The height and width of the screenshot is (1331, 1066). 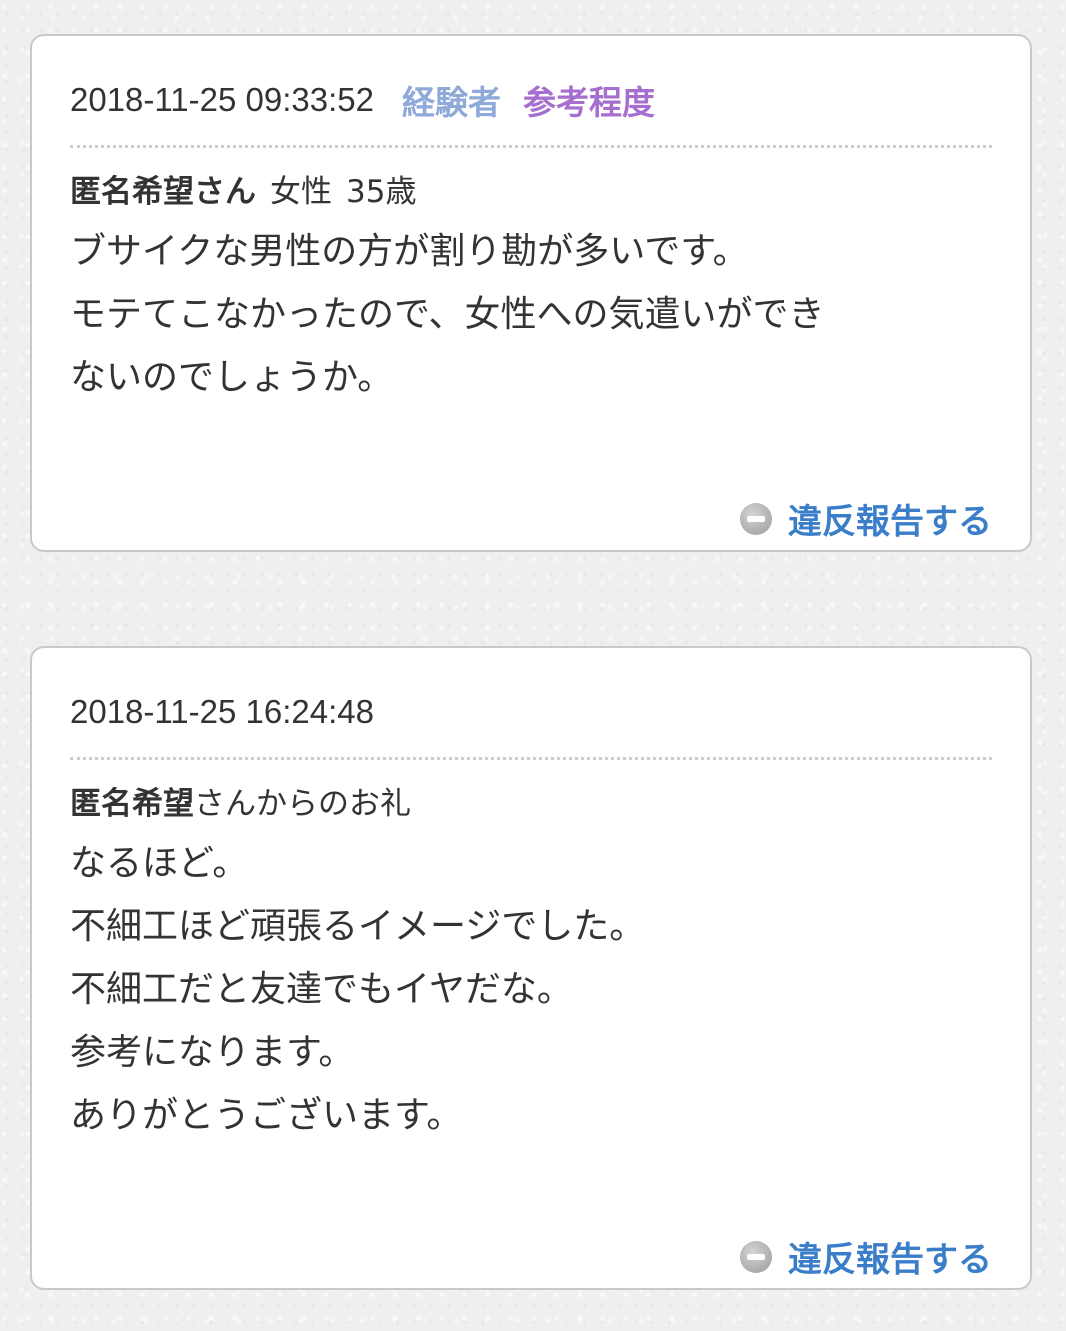 What do you see at coordinates (447, 314) in the screenshot?
I see `body-line: モテてこなかったので、女性への気遣いができ` at bounding box center [447, 314].